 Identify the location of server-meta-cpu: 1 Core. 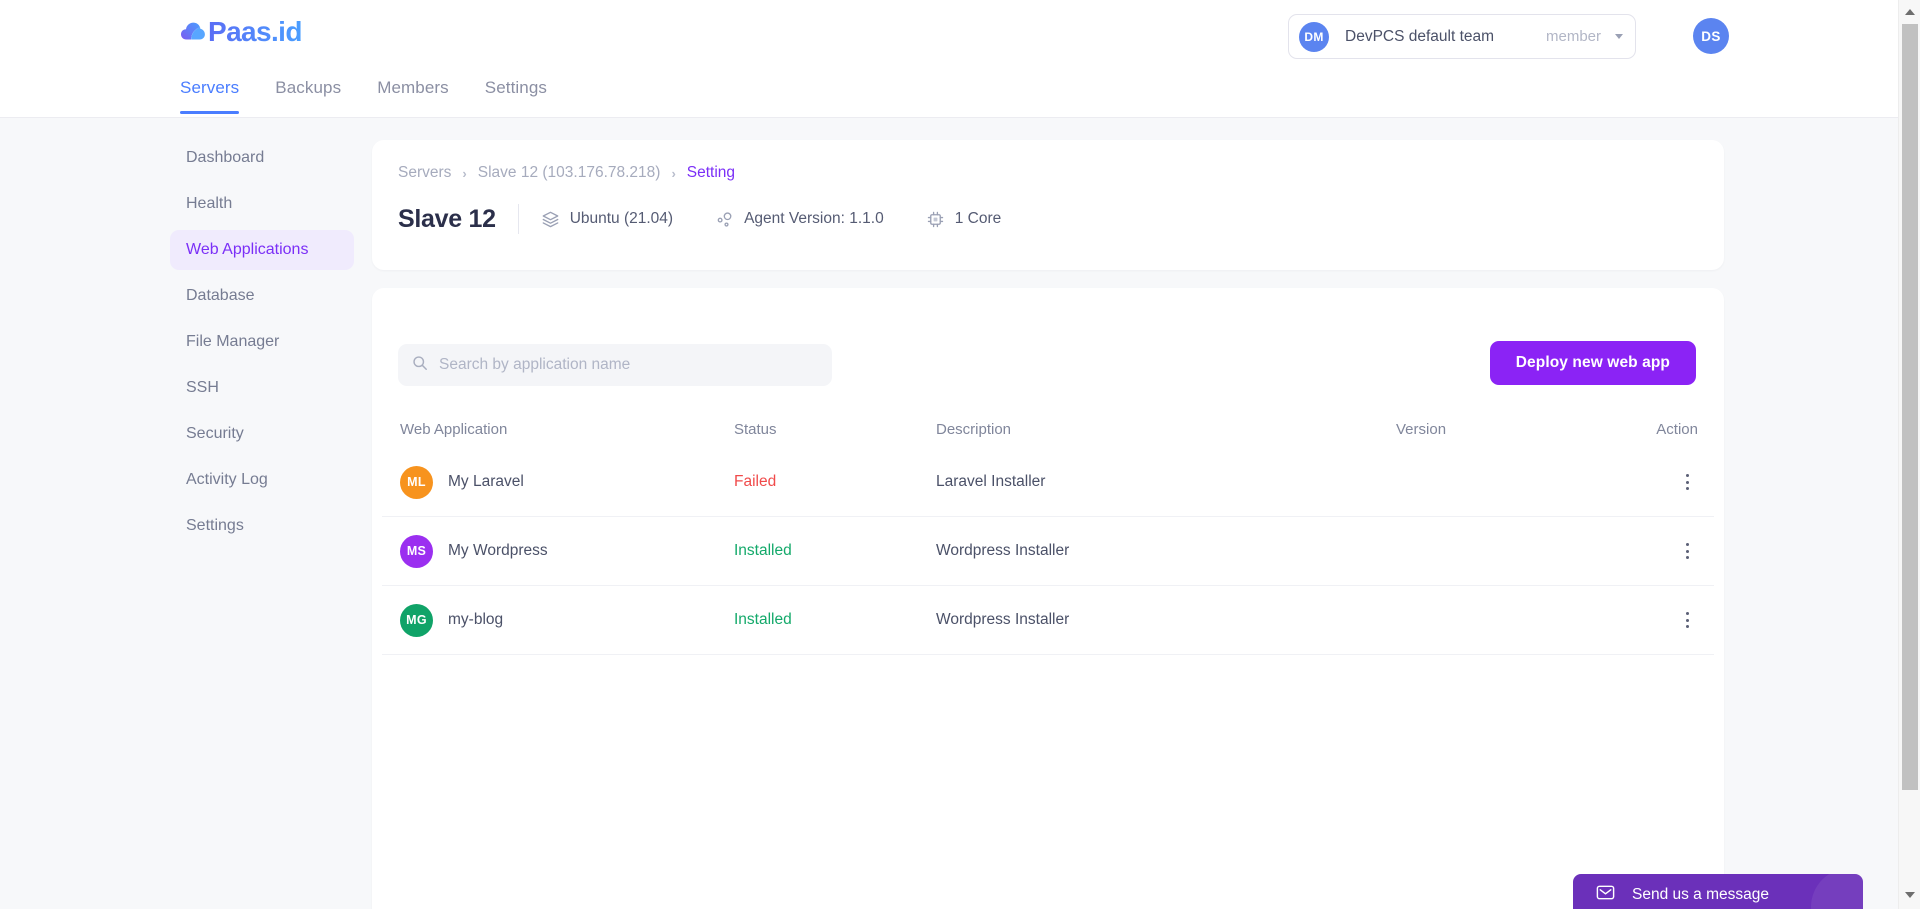
(964, 219).